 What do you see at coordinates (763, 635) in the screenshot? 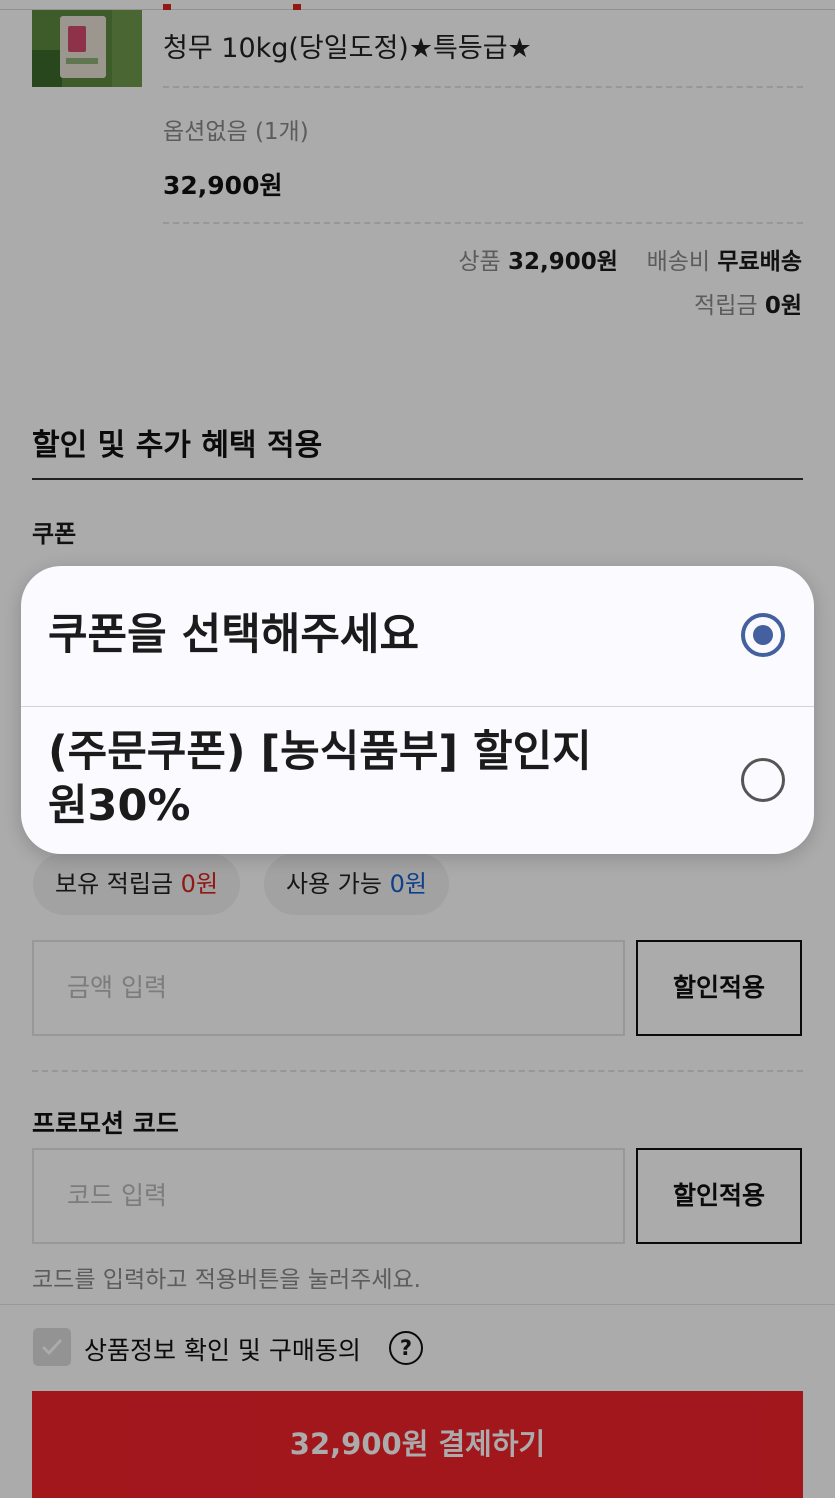
I see `radio-selected-icon` at bounding box center [763, 635].